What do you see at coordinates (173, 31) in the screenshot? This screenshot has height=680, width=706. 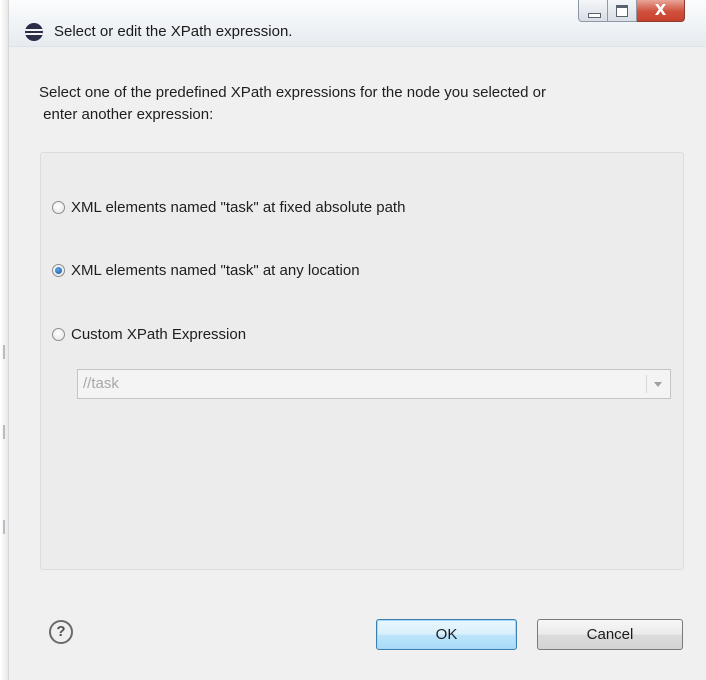 I see `window-title: Select or edit the XPath expression.` at bounding box center [173, 31].